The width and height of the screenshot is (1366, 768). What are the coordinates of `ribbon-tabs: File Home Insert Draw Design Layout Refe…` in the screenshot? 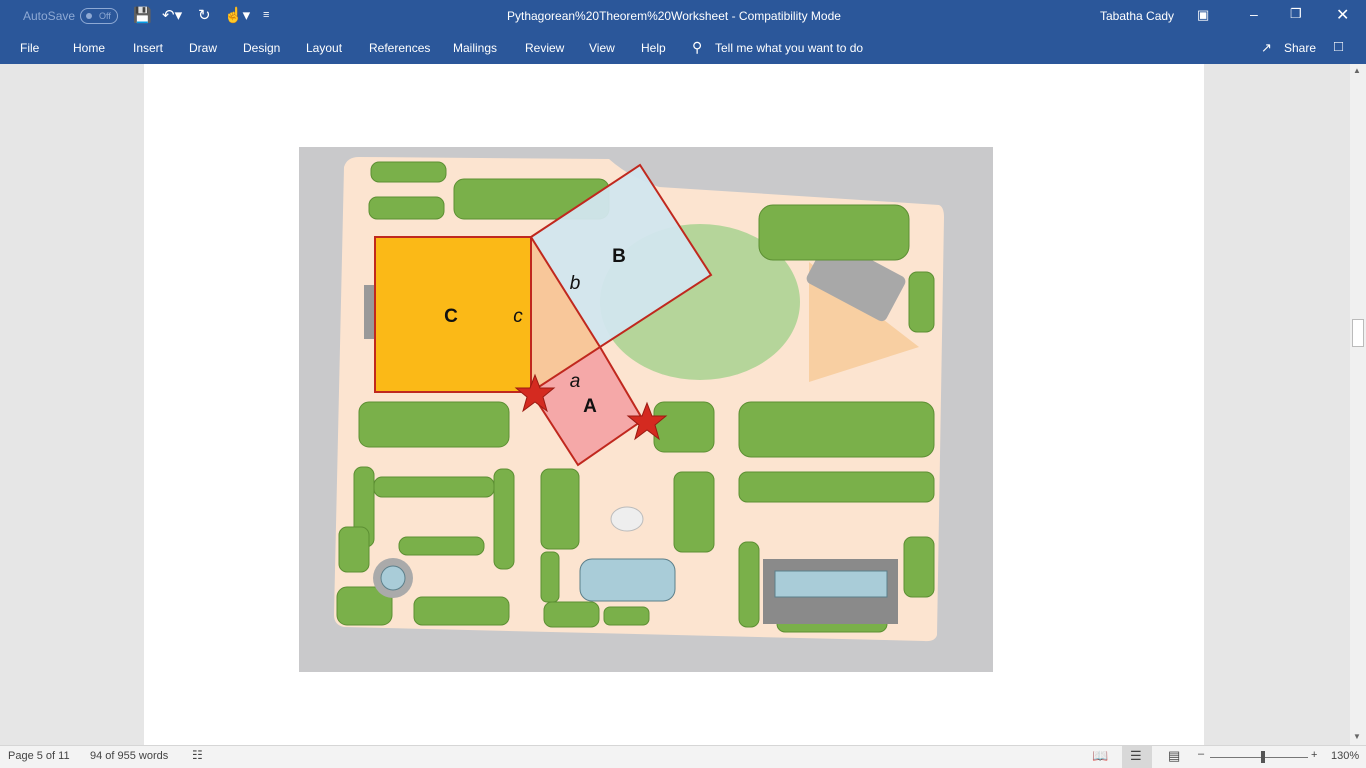 It's located at (683, 48).